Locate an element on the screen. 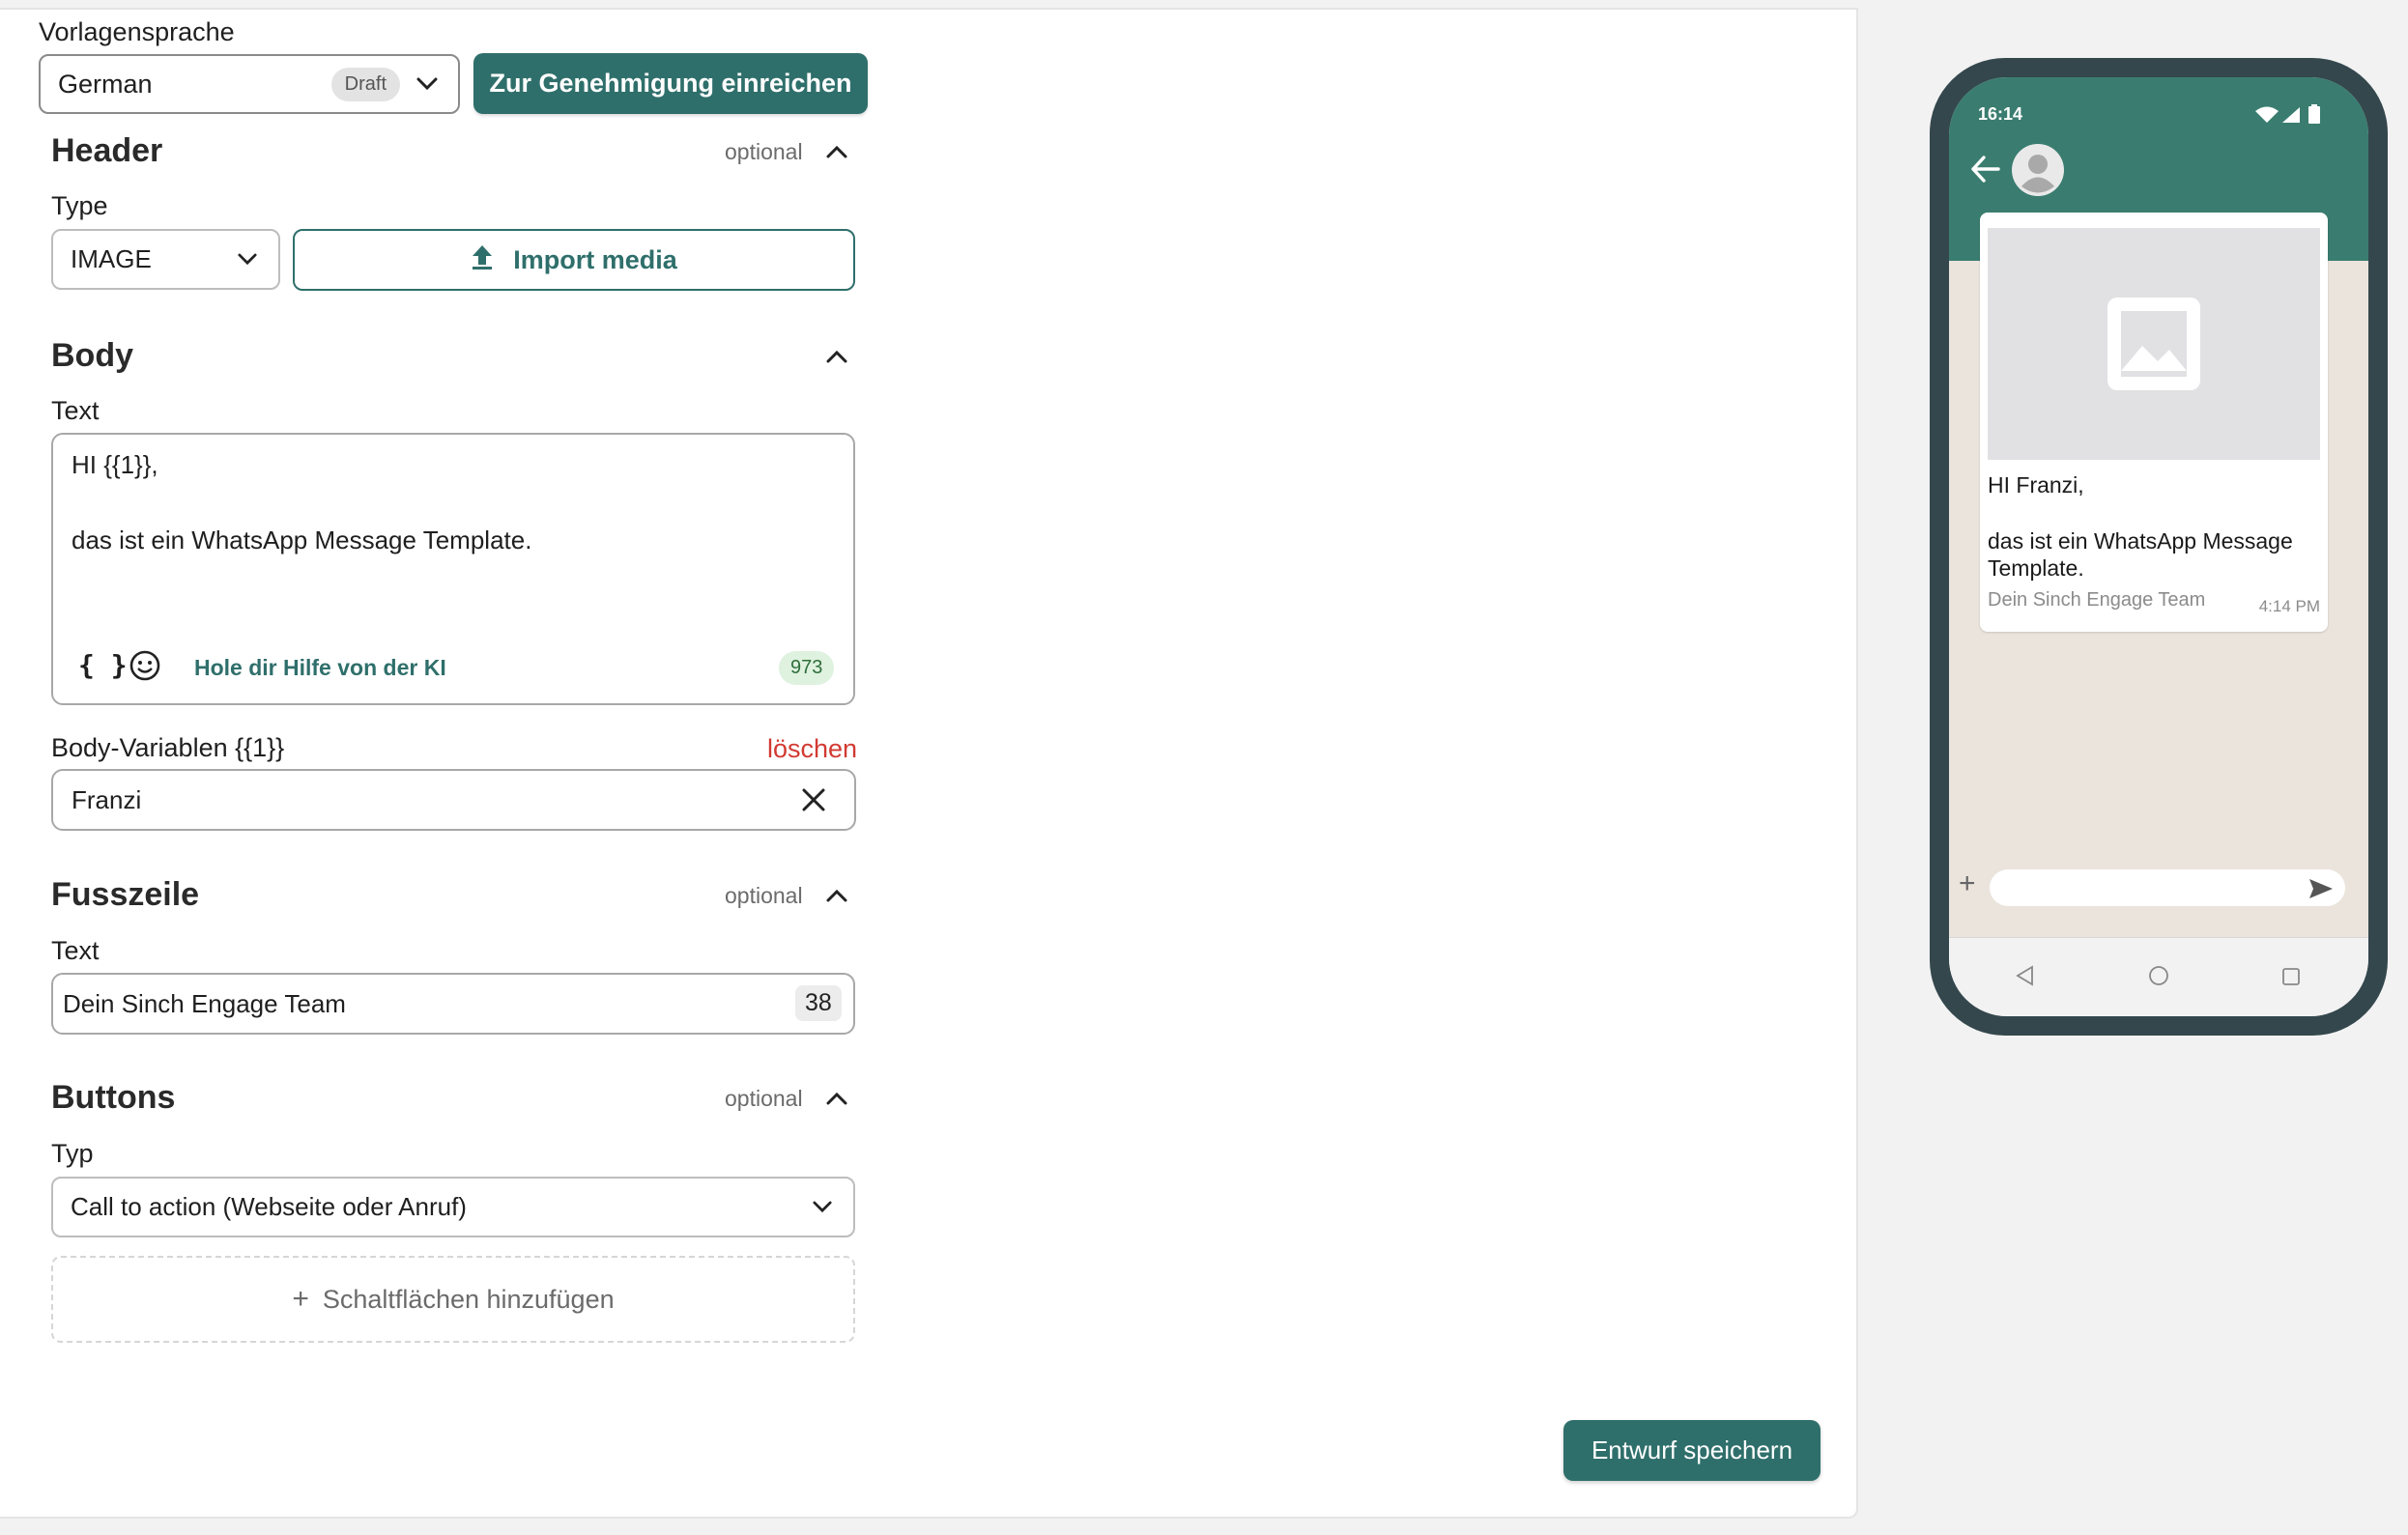 The width and height of the screenshot is (2408, 1535). message-input is located at coordinates (2167, 887).